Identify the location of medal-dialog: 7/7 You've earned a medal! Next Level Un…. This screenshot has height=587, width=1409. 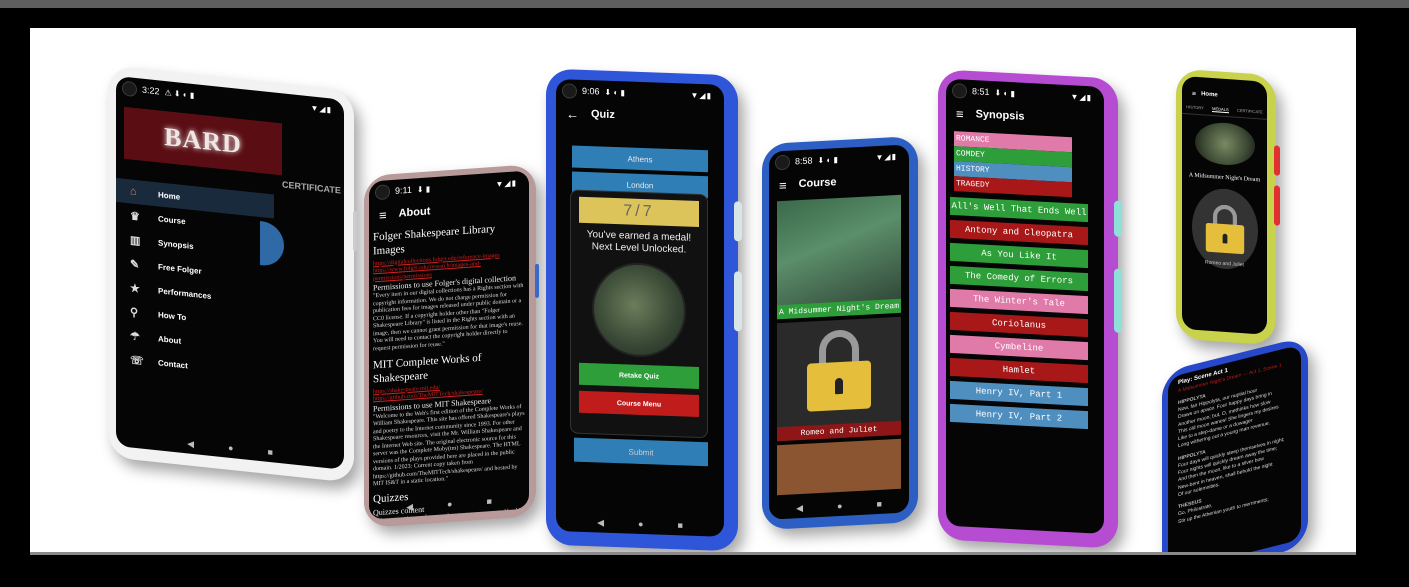
(639, 314).